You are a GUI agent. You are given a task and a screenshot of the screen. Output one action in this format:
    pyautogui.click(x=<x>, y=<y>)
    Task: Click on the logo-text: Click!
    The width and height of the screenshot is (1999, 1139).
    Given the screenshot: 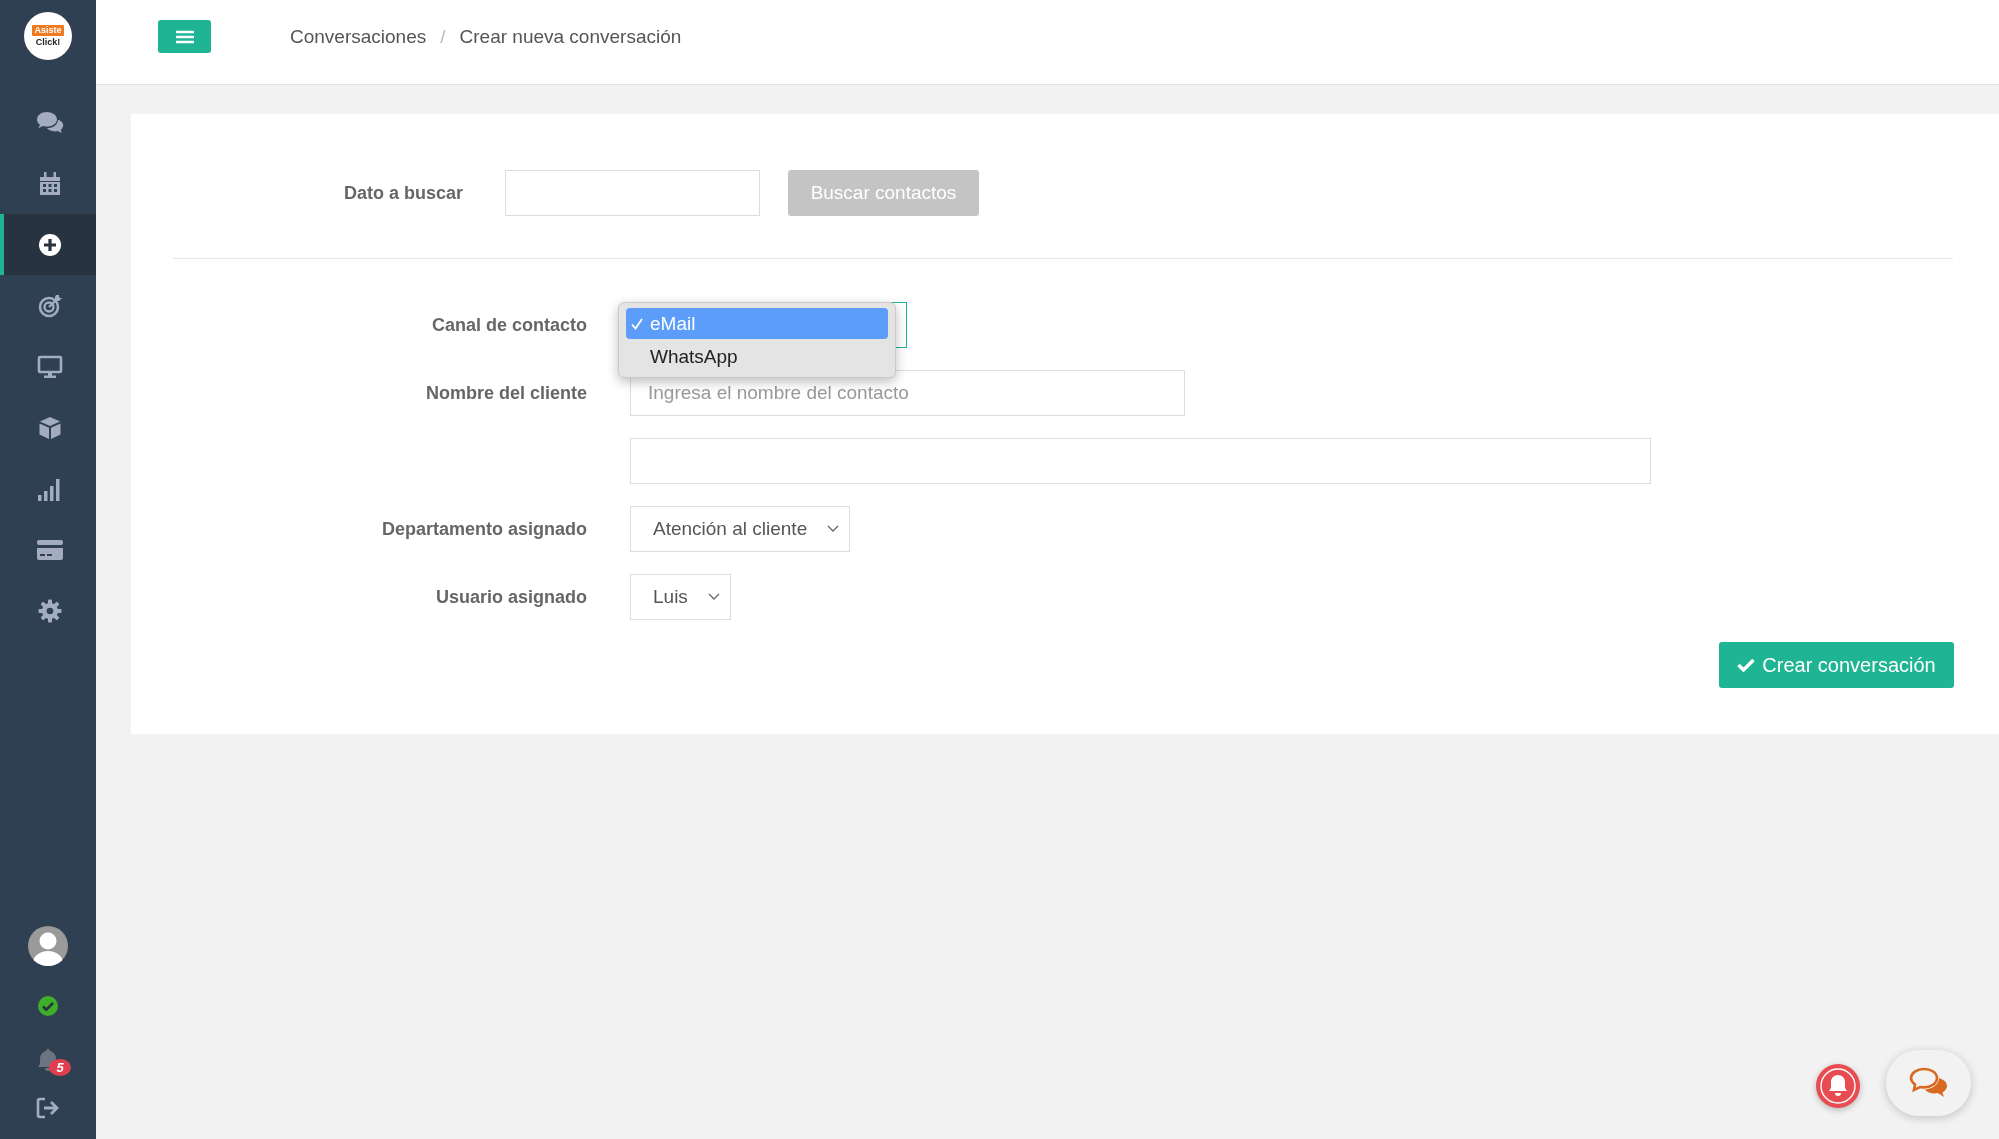 What is the action you would take?
    pyautogui.click(x=48, y=42)
    